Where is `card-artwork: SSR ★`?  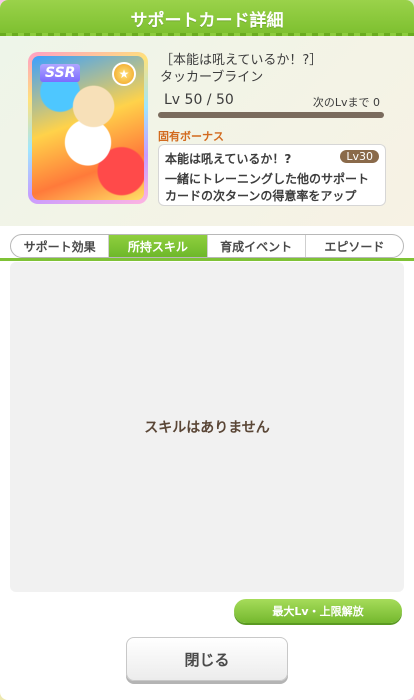
card-artwork: SSR ★ is located at coordinates (88, 128).